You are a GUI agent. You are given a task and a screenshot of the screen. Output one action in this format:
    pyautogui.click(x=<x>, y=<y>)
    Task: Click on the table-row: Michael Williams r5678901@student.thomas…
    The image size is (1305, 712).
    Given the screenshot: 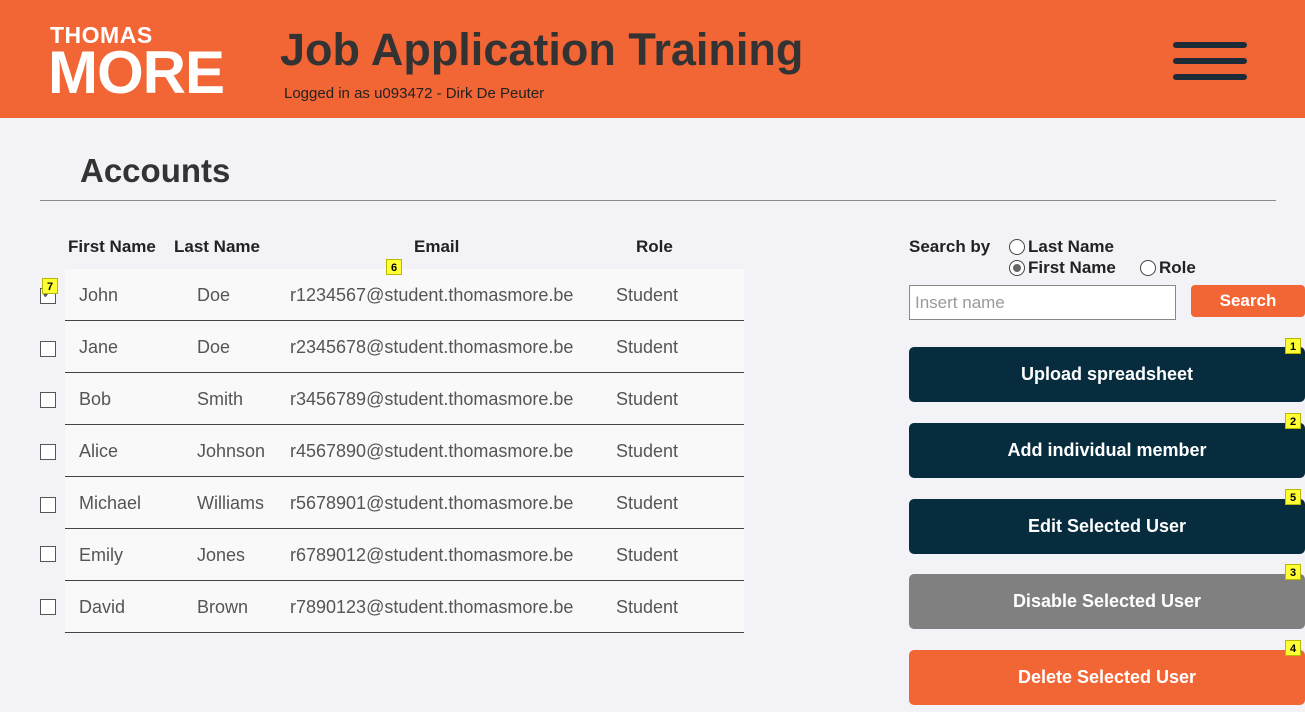 What is the action you would take?
    pyautogui.click(x=404, y=503)
    